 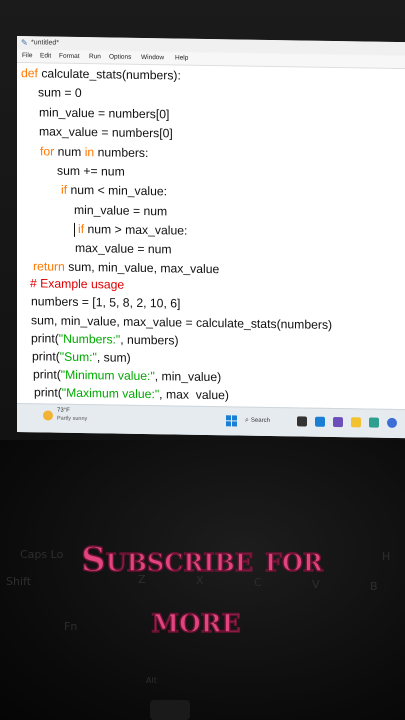 What do you see at coordinates (151, 680) in the screenshot?
I see `key-alt: Alt` at bounding box center [151, 680].